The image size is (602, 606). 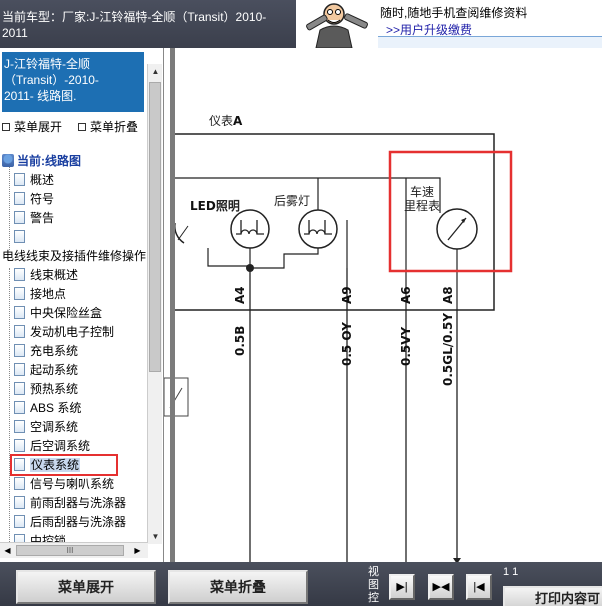 What do you see at coordinates (114, 127) in the screenshot?
I see `menu-collapse-label: 菜单折叠` at bounding box center [114, 127].